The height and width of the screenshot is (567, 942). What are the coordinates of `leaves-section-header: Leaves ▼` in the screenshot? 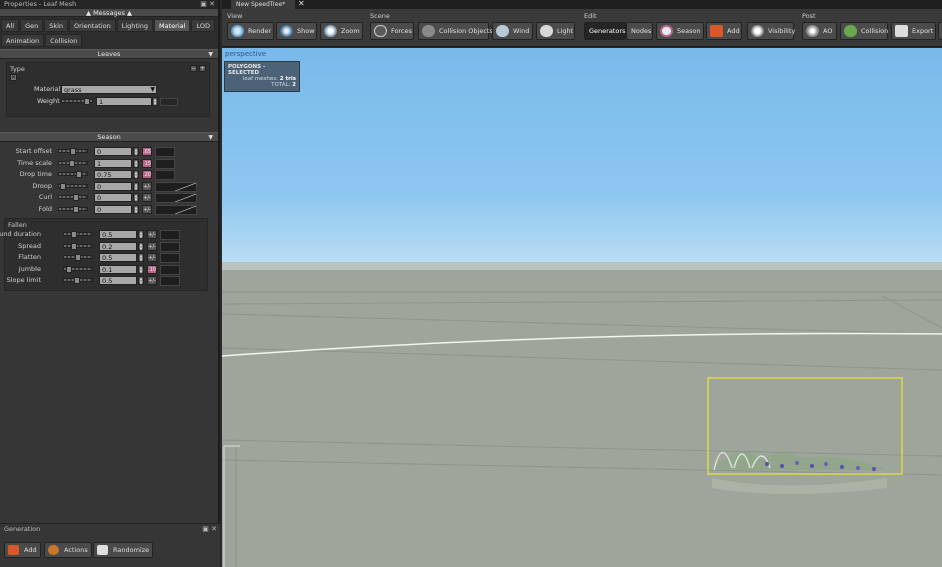 It's located at (109, 54).